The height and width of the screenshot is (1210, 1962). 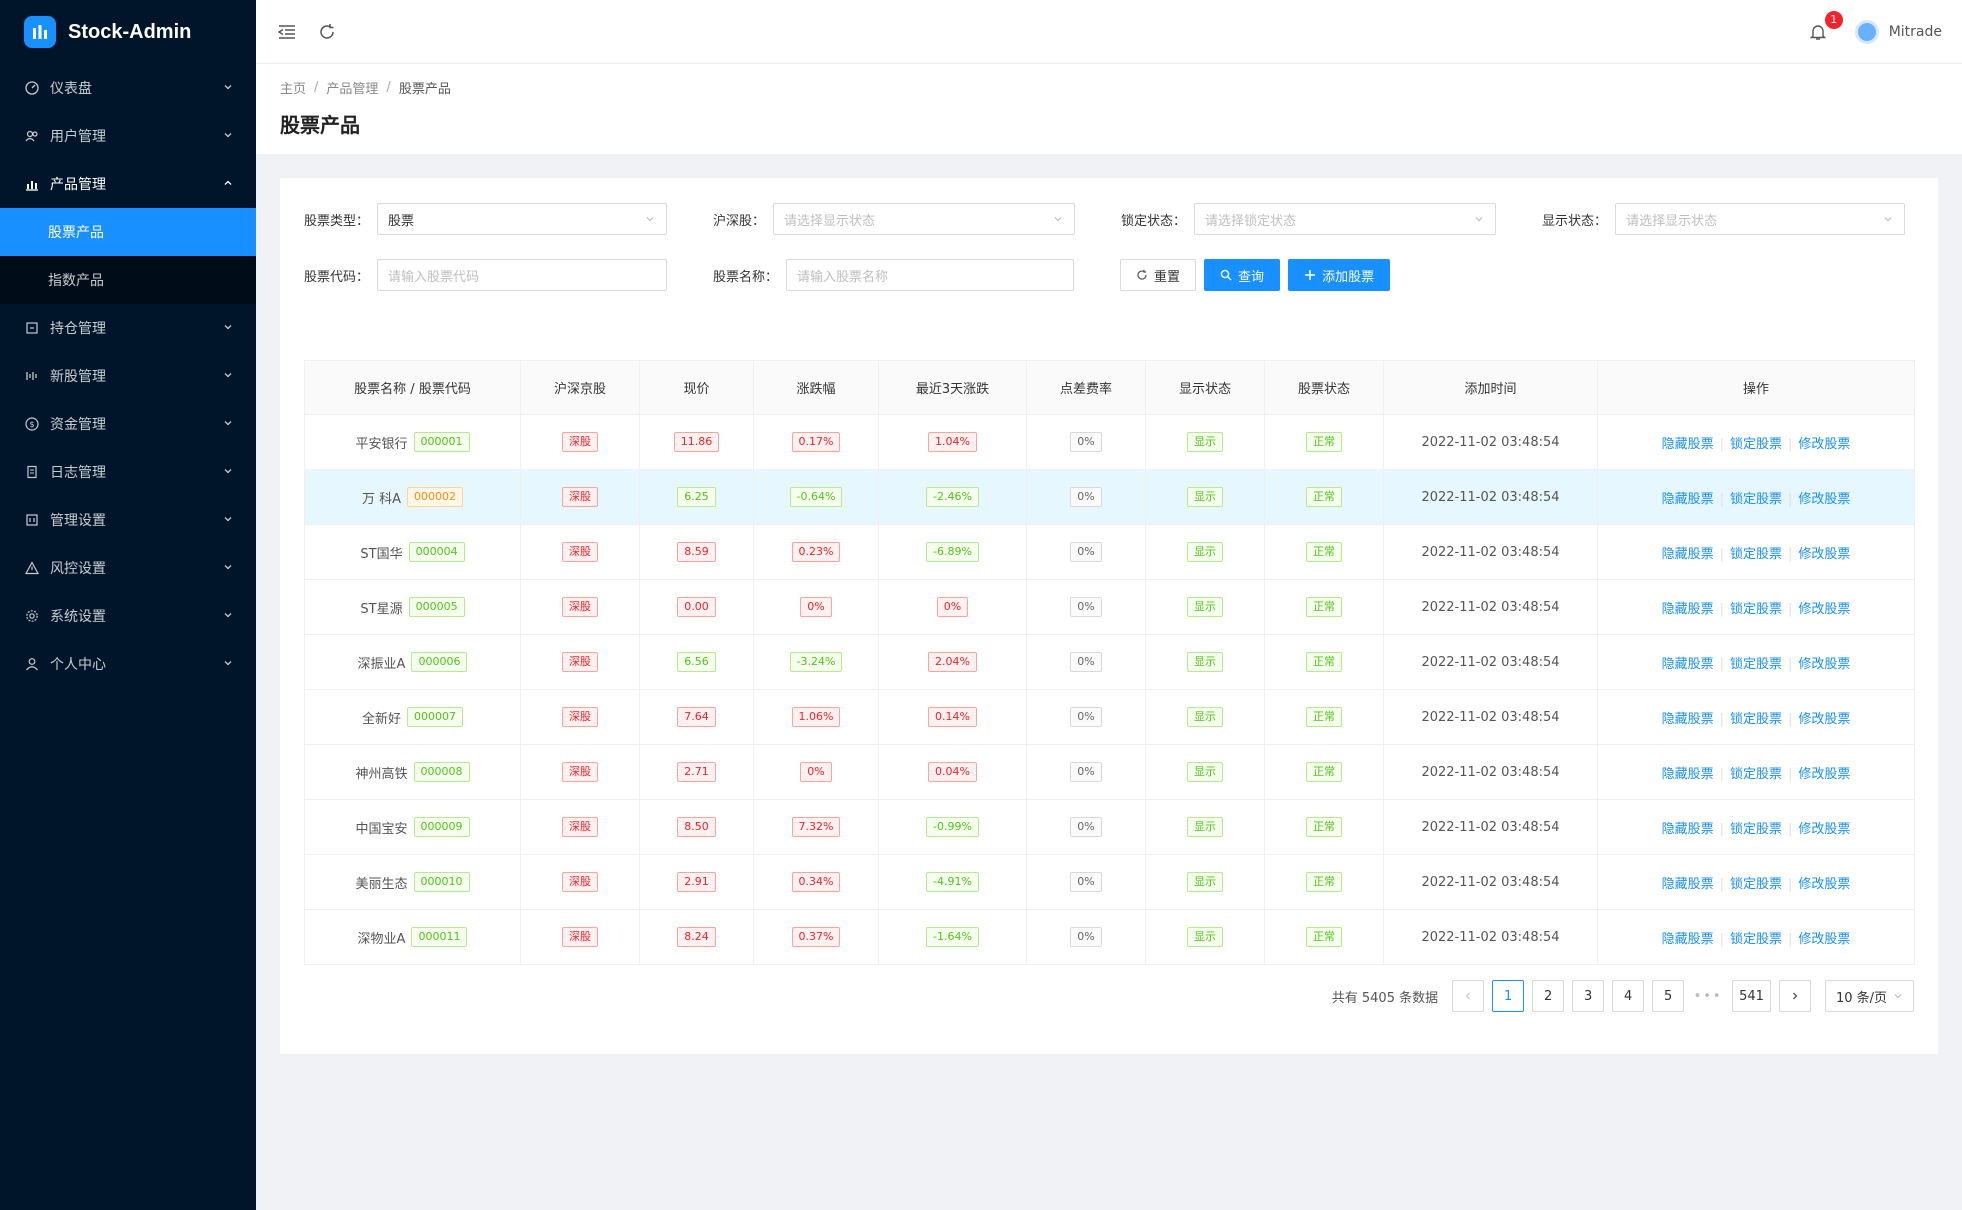 What do you see at coordinates (522, 275) in the screenshot?
I see `code-input: 请输入股票代码` at bounding box center [522, 275].